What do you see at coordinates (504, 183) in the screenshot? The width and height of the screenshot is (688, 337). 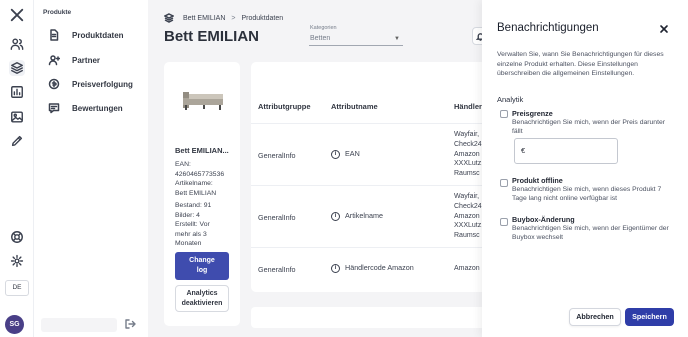 I see `product-offline-checkbox` at bounding box center [504, 183].